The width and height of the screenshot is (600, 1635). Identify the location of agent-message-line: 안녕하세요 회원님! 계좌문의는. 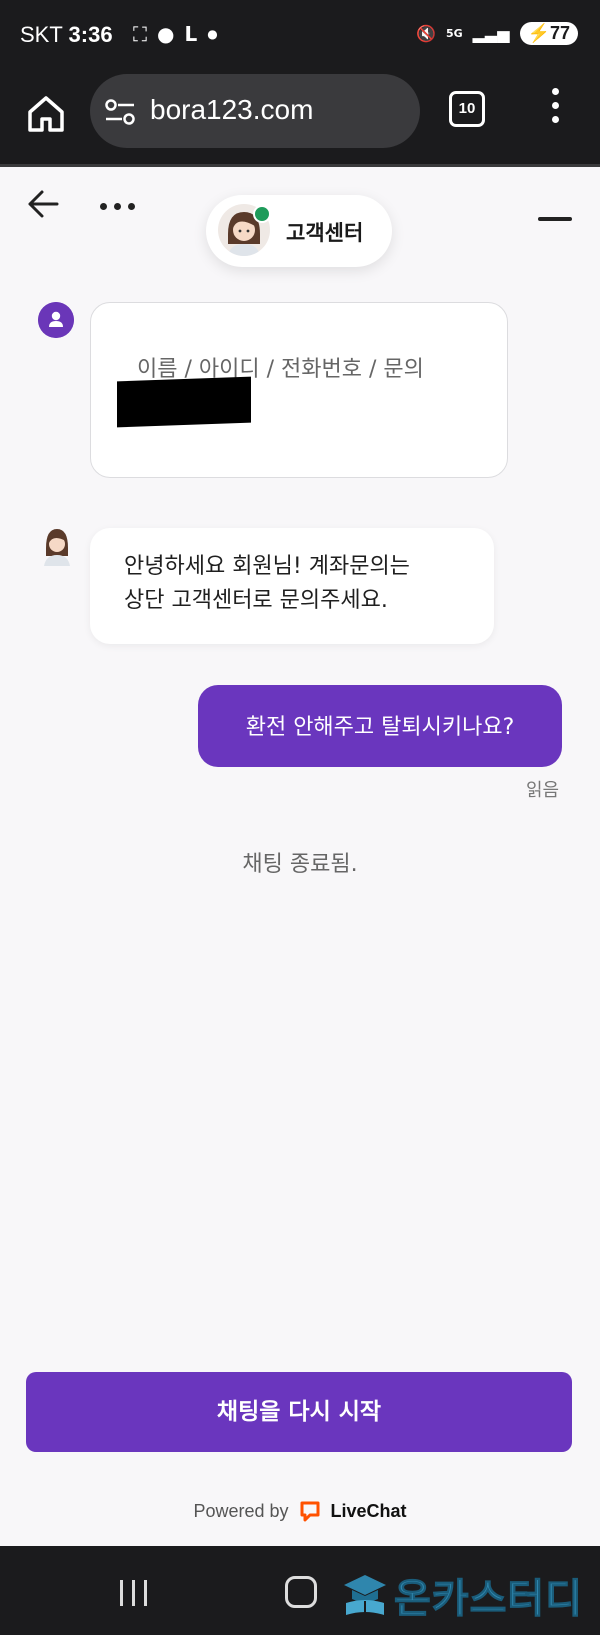
(267, 566).